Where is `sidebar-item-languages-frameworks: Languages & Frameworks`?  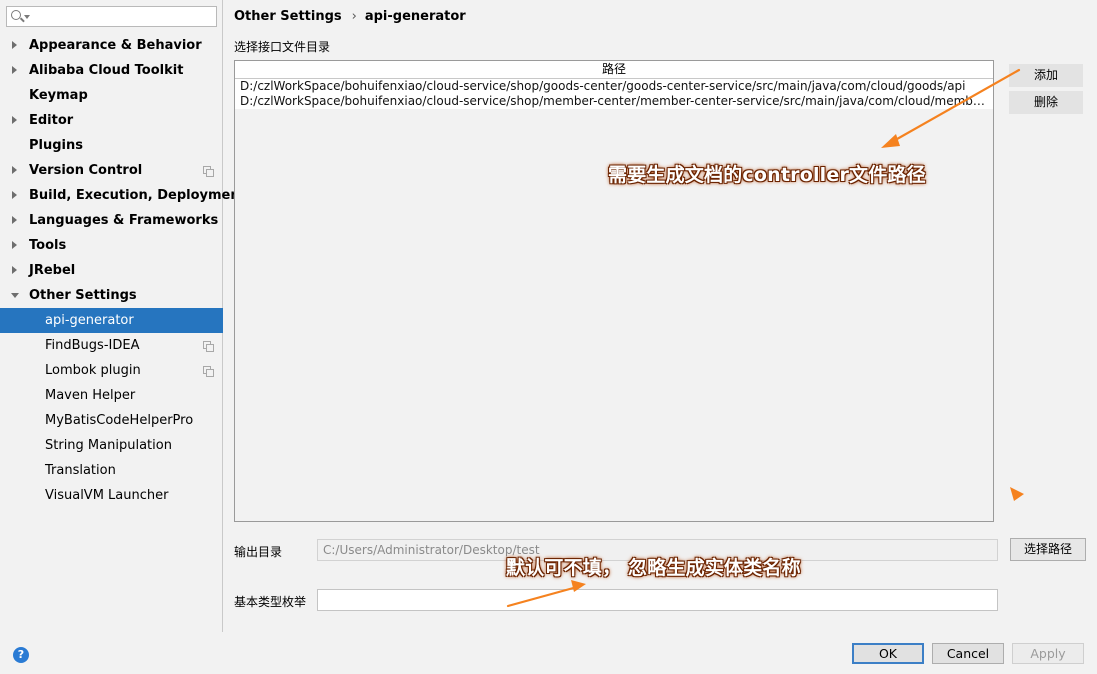 sidebar-item-languages-frameworks: Languages & Frameworks is located at coordinates (111, 220).